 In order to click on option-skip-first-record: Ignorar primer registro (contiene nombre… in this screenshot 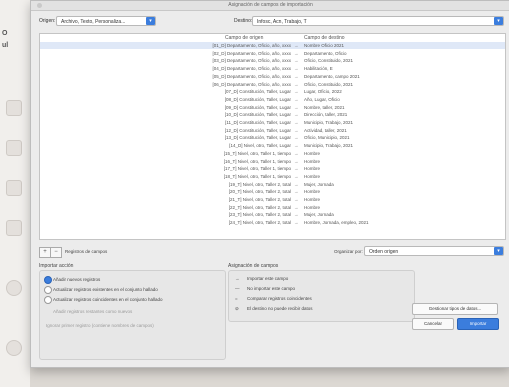, I will do `click(100, 325)`.